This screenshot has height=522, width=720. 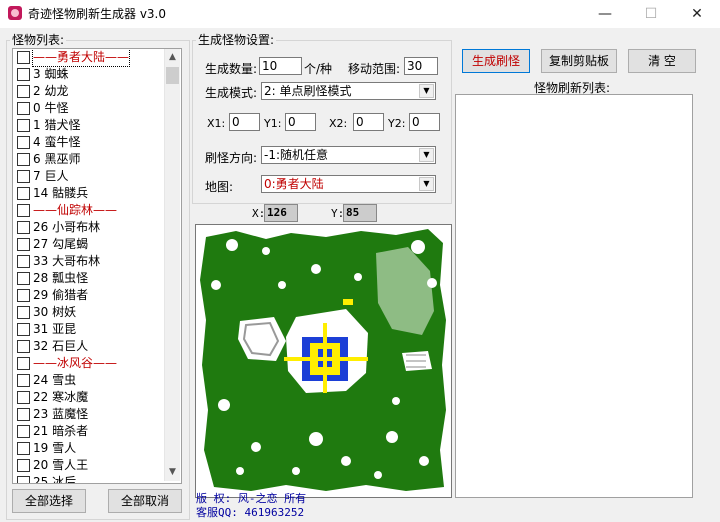 I want to click on list-item-label: 4 蛮牛怪, so click(x=57, y=142).